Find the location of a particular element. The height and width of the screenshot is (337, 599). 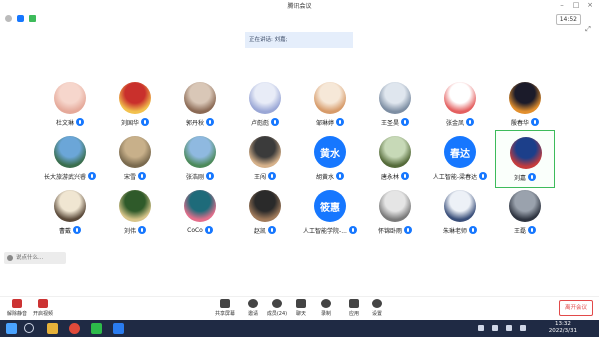

participant-name-row: 人工智能-梁春达 is located at coordinates (460, 176).